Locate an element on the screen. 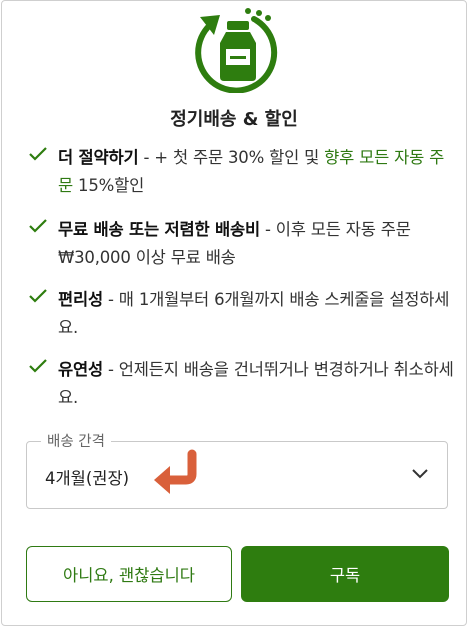 The height and width of the screenshot is (628, 470). benefit-convenience: 편리성 - 매 1개월부터 6개월까지 배송 스케줄을 설정하세요. is located at coordinates (243, 314).